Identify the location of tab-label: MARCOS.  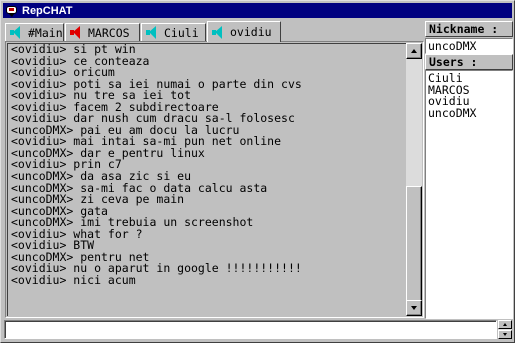
(109, 32).